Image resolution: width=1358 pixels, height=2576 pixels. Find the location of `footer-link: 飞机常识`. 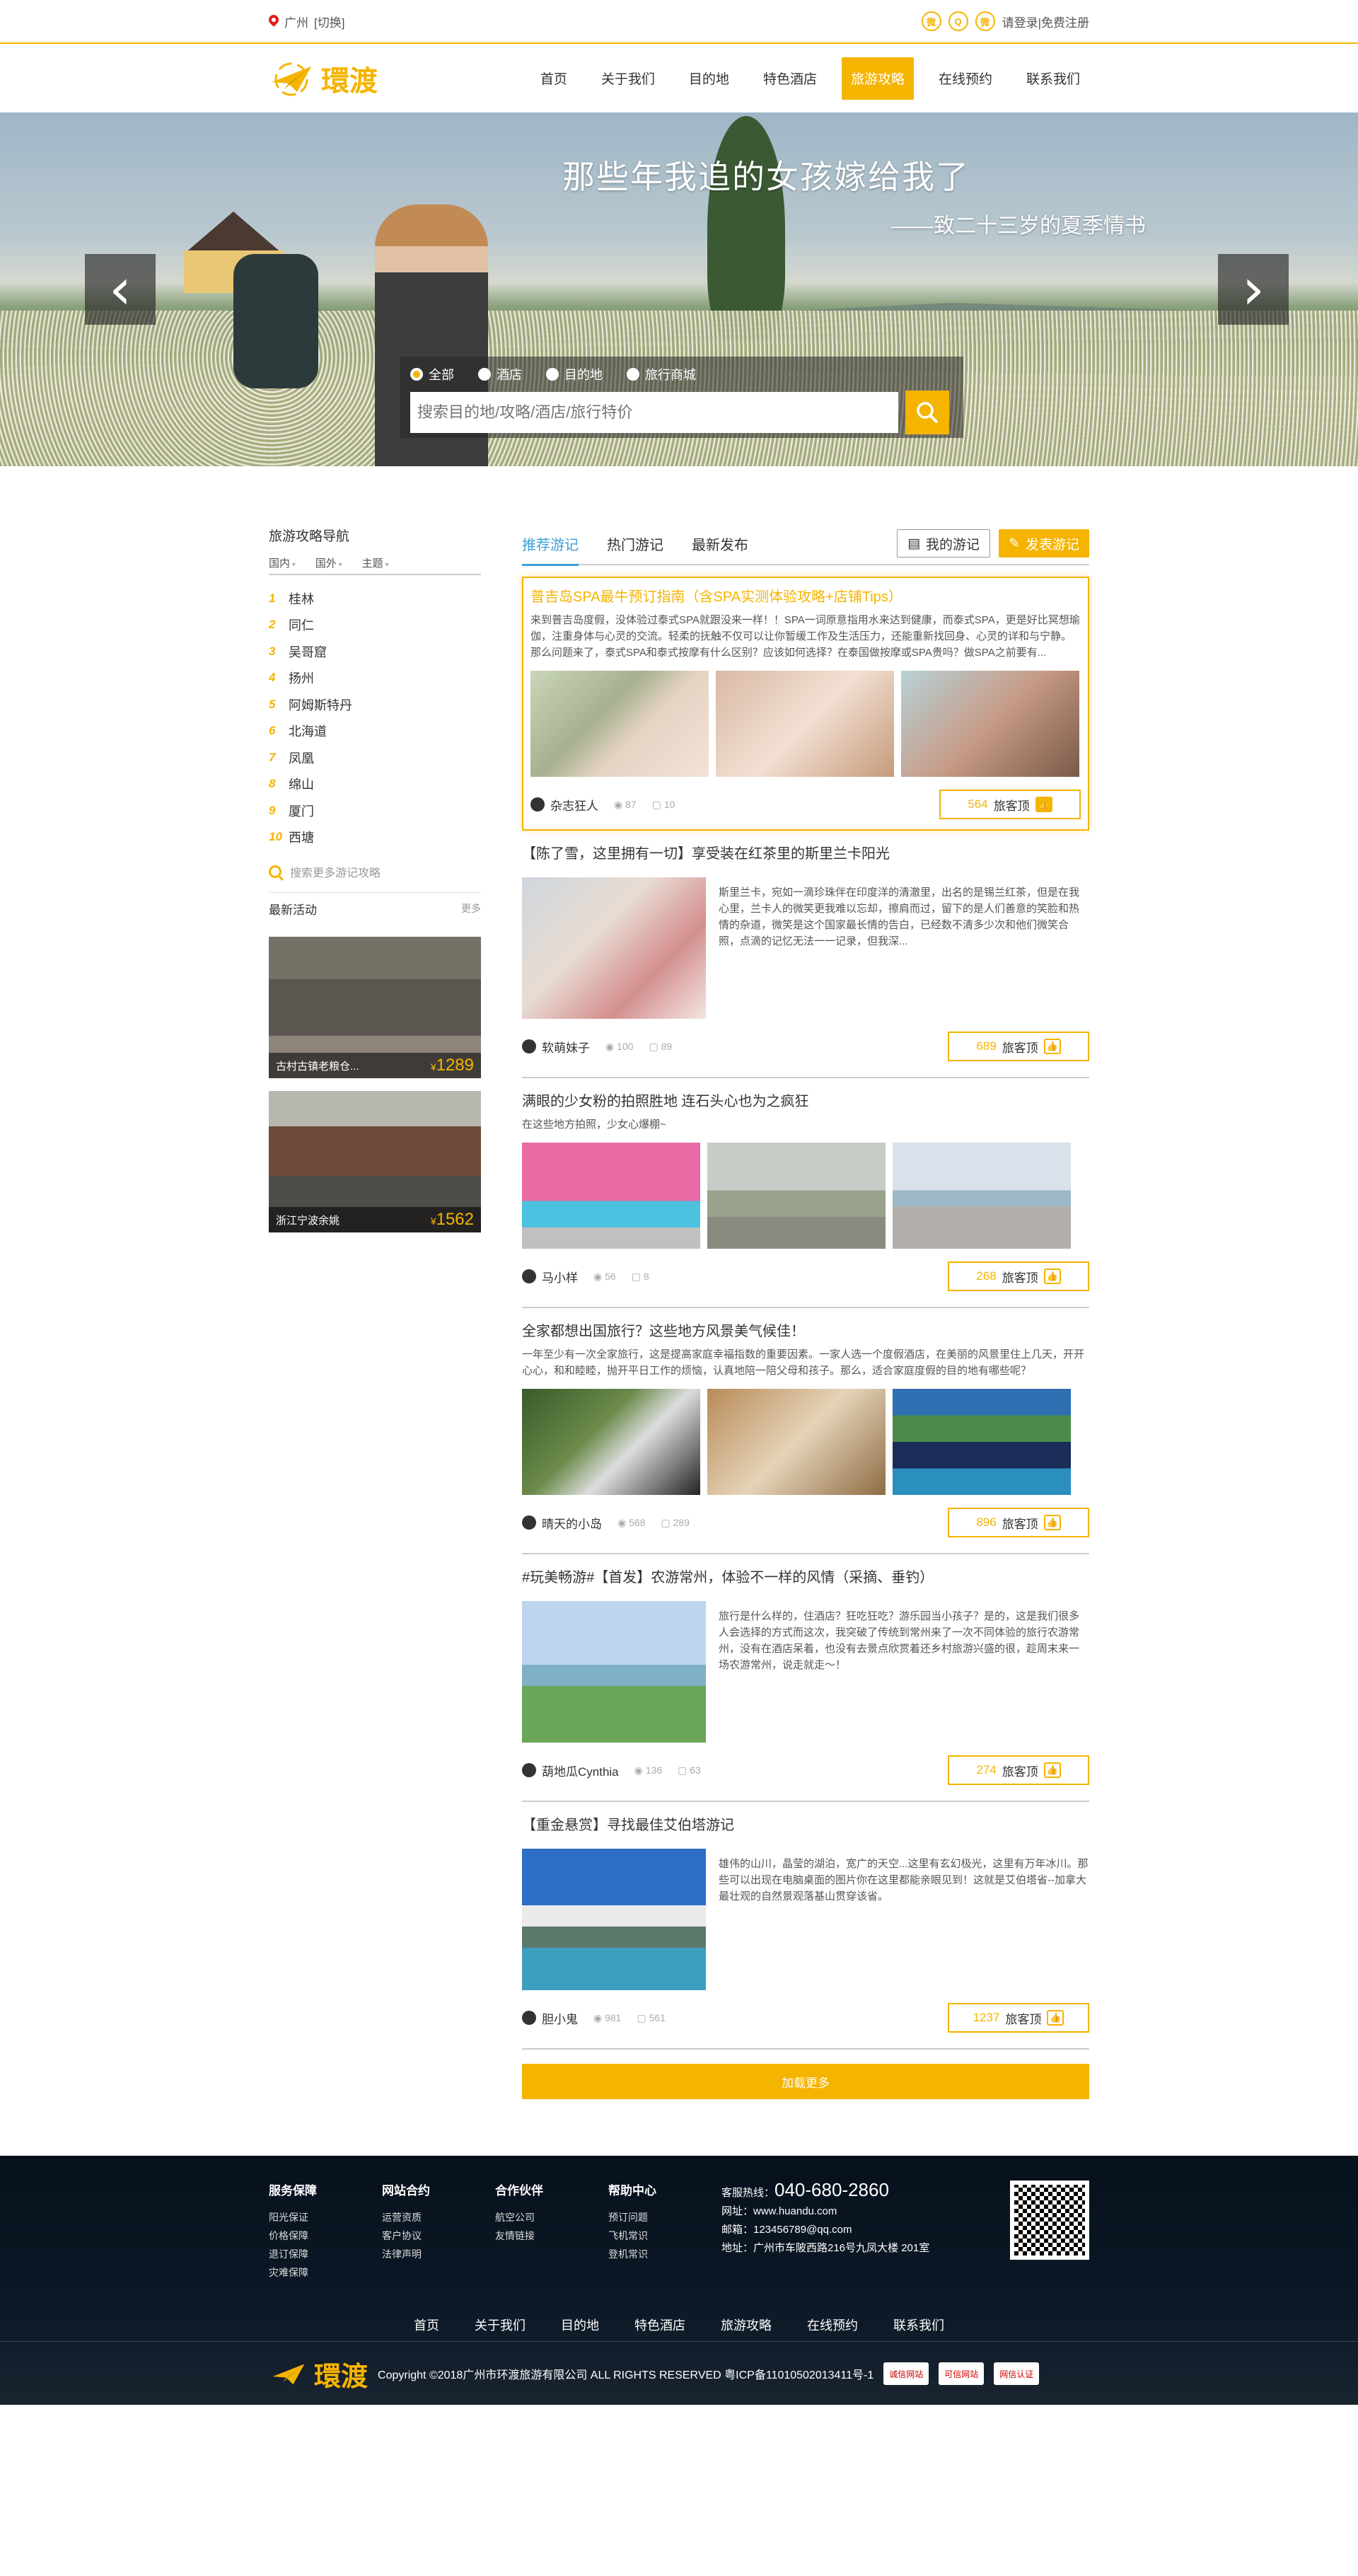

footer-link: 飞机常识 is located at coordinates (664, 2235).